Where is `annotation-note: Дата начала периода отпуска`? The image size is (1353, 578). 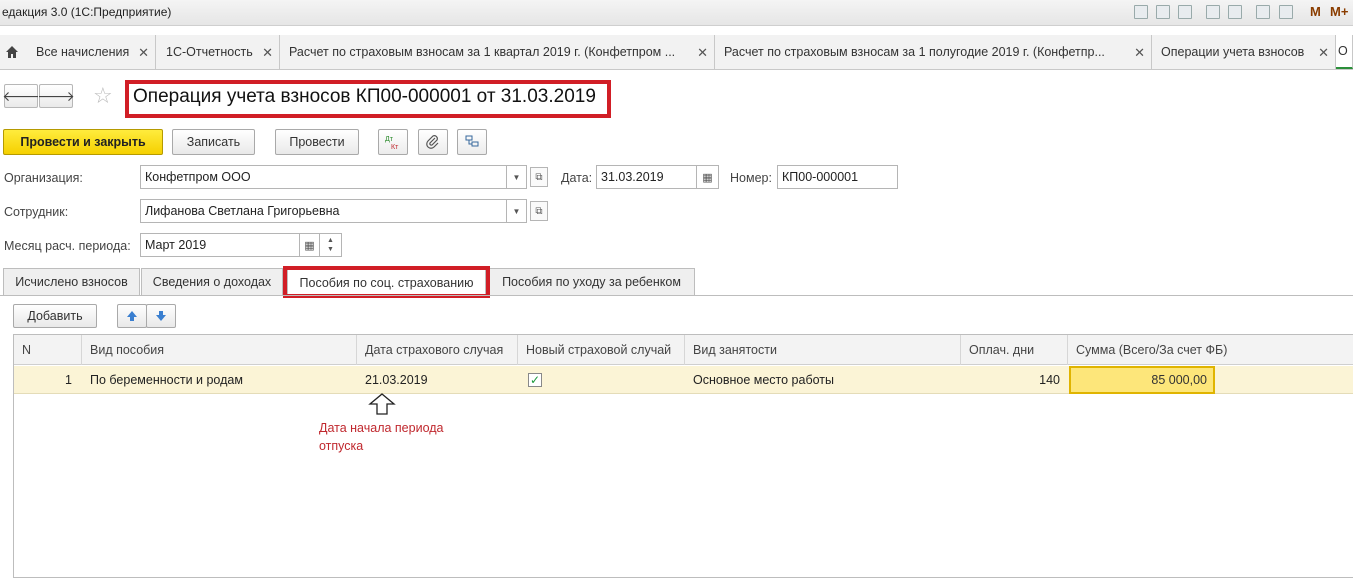 annotation-note: Дата начала периода отпуска is located at coordinates (381, 437).